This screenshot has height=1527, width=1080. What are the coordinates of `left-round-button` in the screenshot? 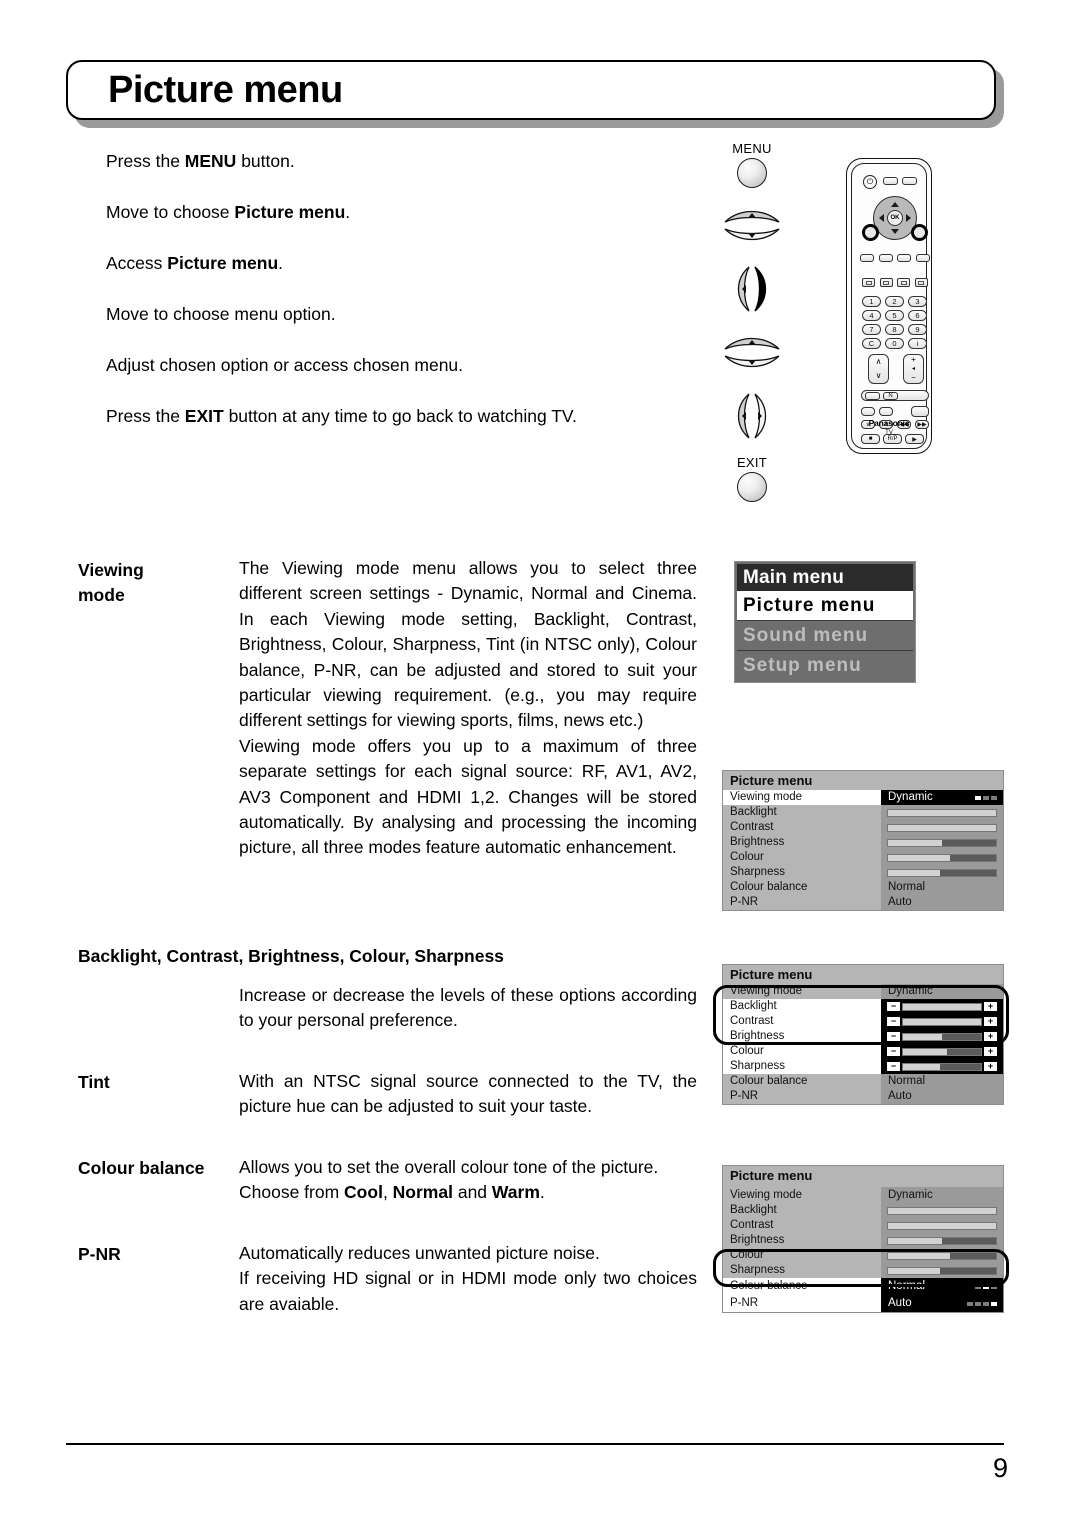 It's located at (870, 232).